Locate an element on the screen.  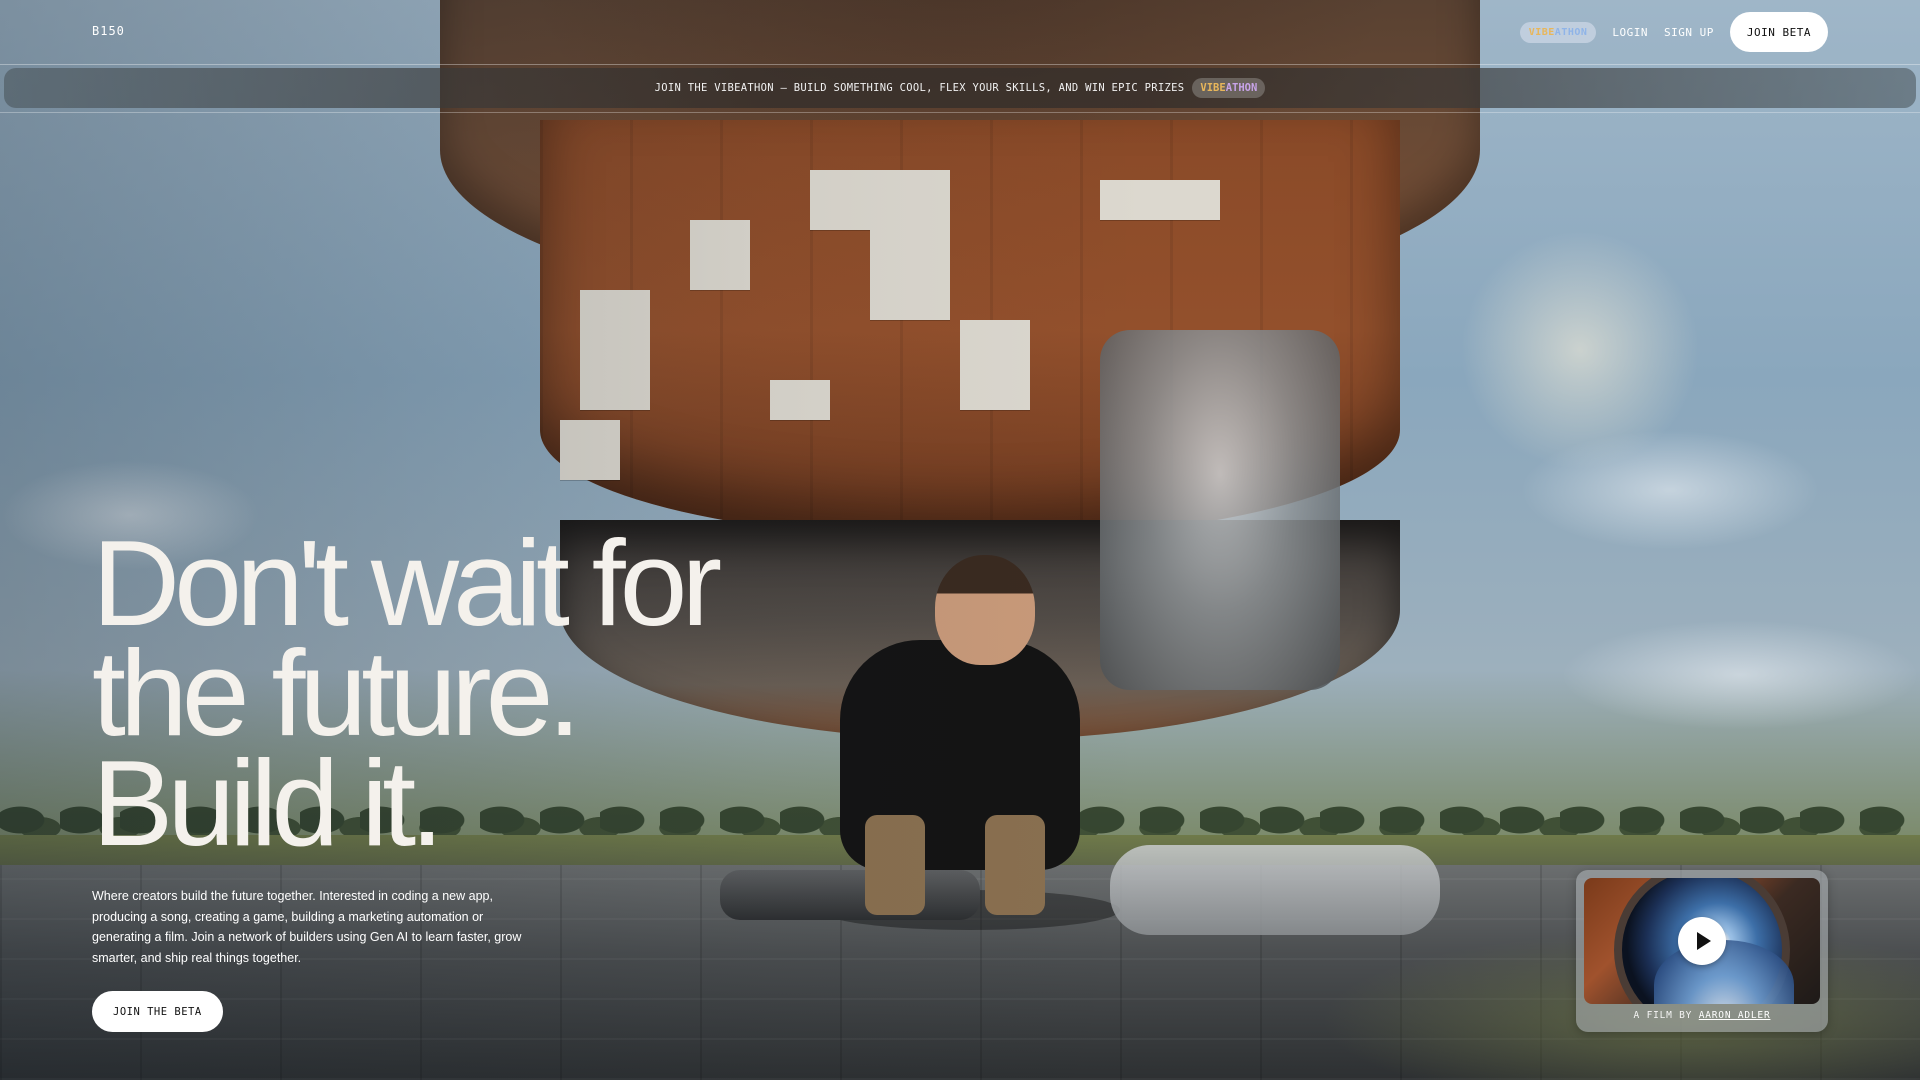
film-thumbnail is located at coordinates (1702, 941).